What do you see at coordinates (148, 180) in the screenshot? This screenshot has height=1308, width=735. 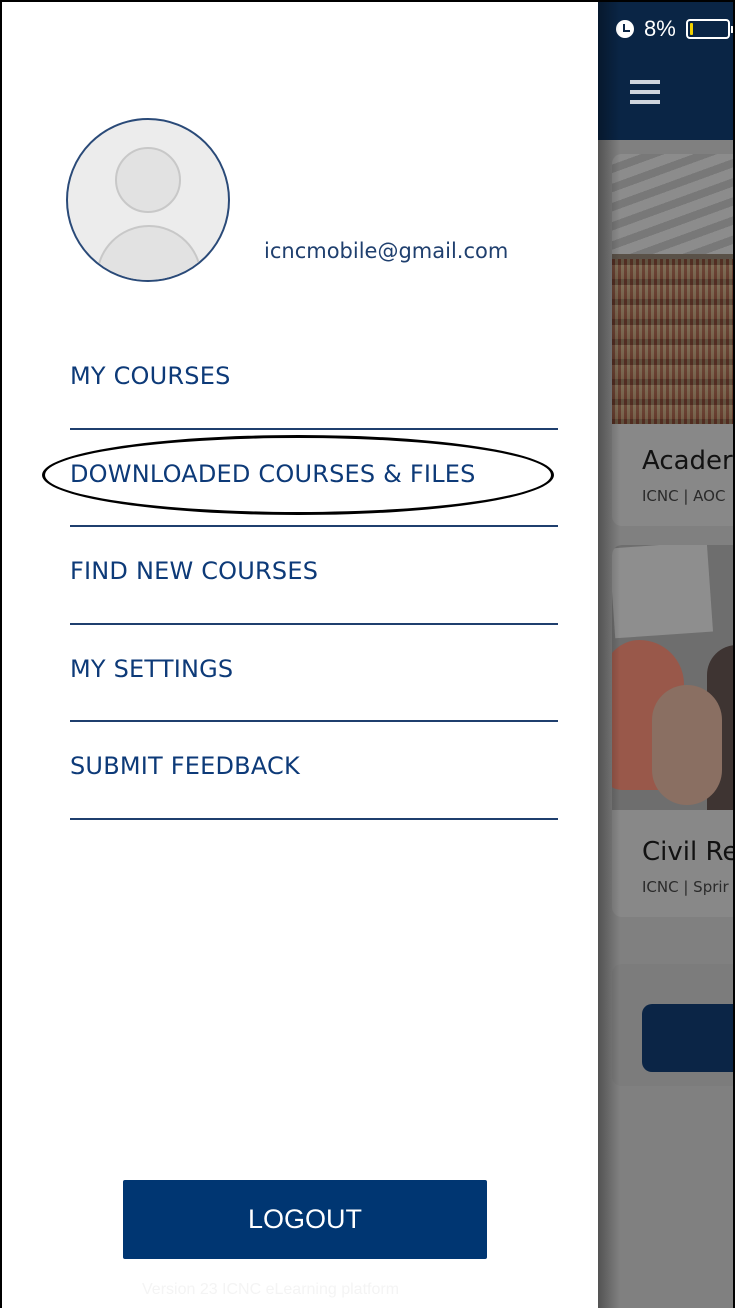 I see `avatar-head` at bounding box center [148, 180].